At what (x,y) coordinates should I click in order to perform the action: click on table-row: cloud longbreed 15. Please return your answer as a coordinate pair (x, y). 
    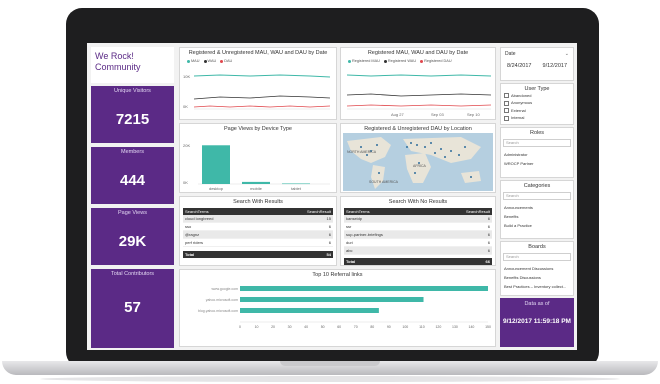
    Looking at the image, I should click on (258, 219).